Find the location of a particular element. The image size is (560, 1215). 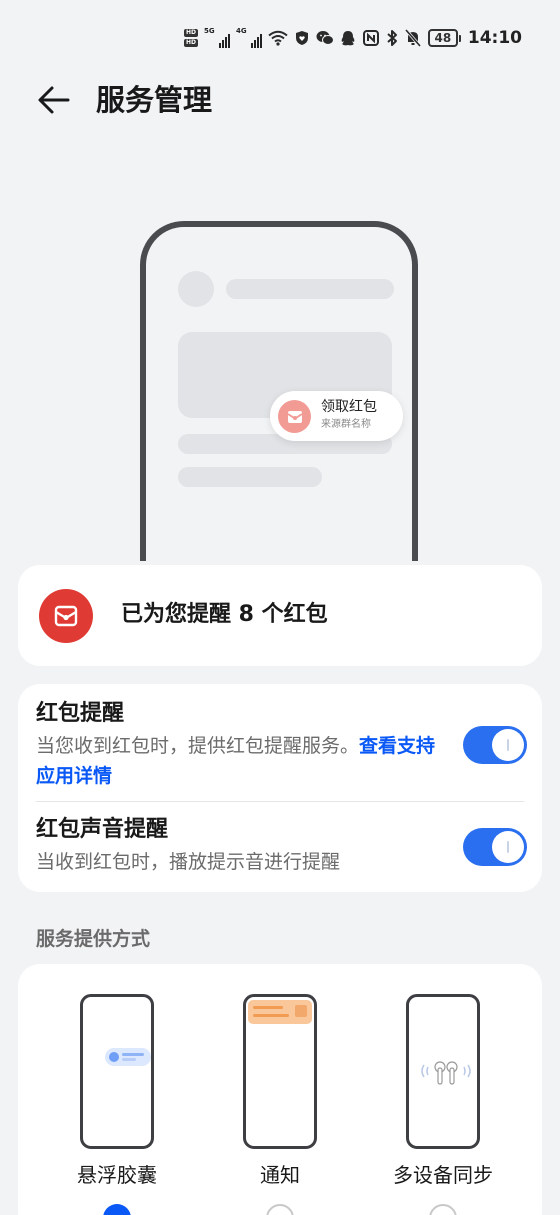

red-packet-sound-toggle is located at coordinates (495, 847).